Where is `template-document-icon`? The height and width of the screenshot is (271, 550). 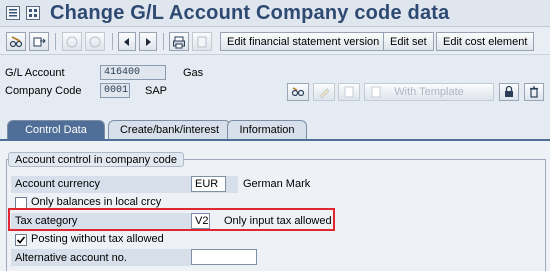
template-document-icon is located at coordinates (376, 92).